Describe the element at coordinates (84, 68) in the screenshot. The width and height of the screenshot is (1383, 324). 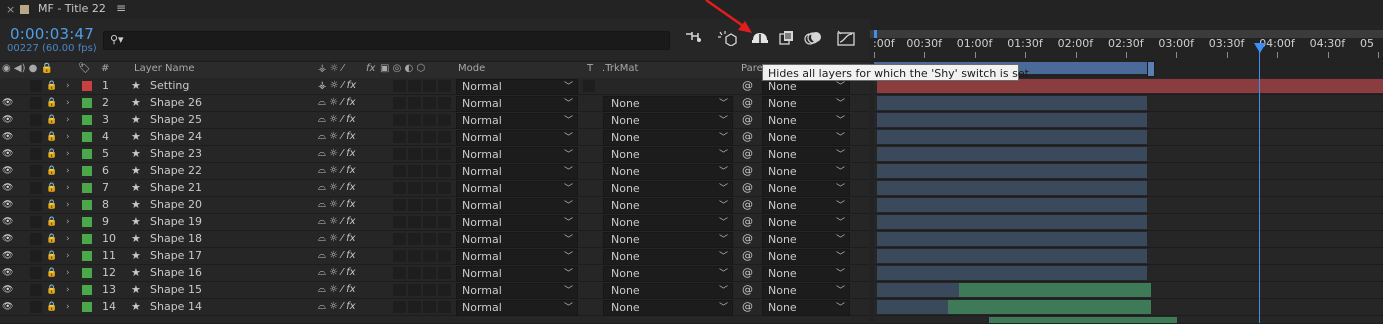
I see `label-header-icon: 🏷` at that location.